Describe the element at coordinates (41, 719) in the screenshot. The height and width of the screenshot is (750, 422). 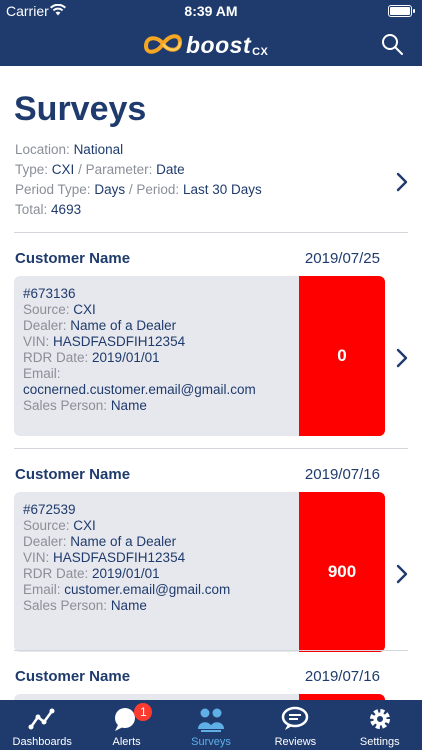
I see `dashboards-icon` at that location.